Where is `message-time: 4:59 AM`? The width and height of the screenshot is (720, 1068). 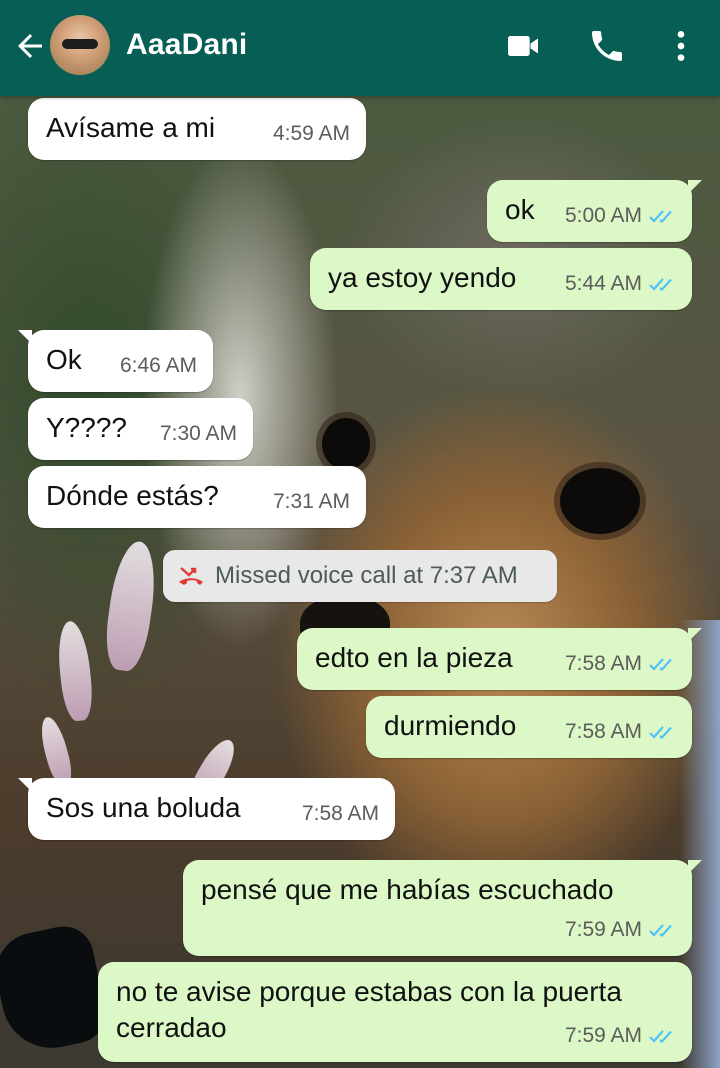
message-time: 4:59 AM is located at coordinates (311, 134).